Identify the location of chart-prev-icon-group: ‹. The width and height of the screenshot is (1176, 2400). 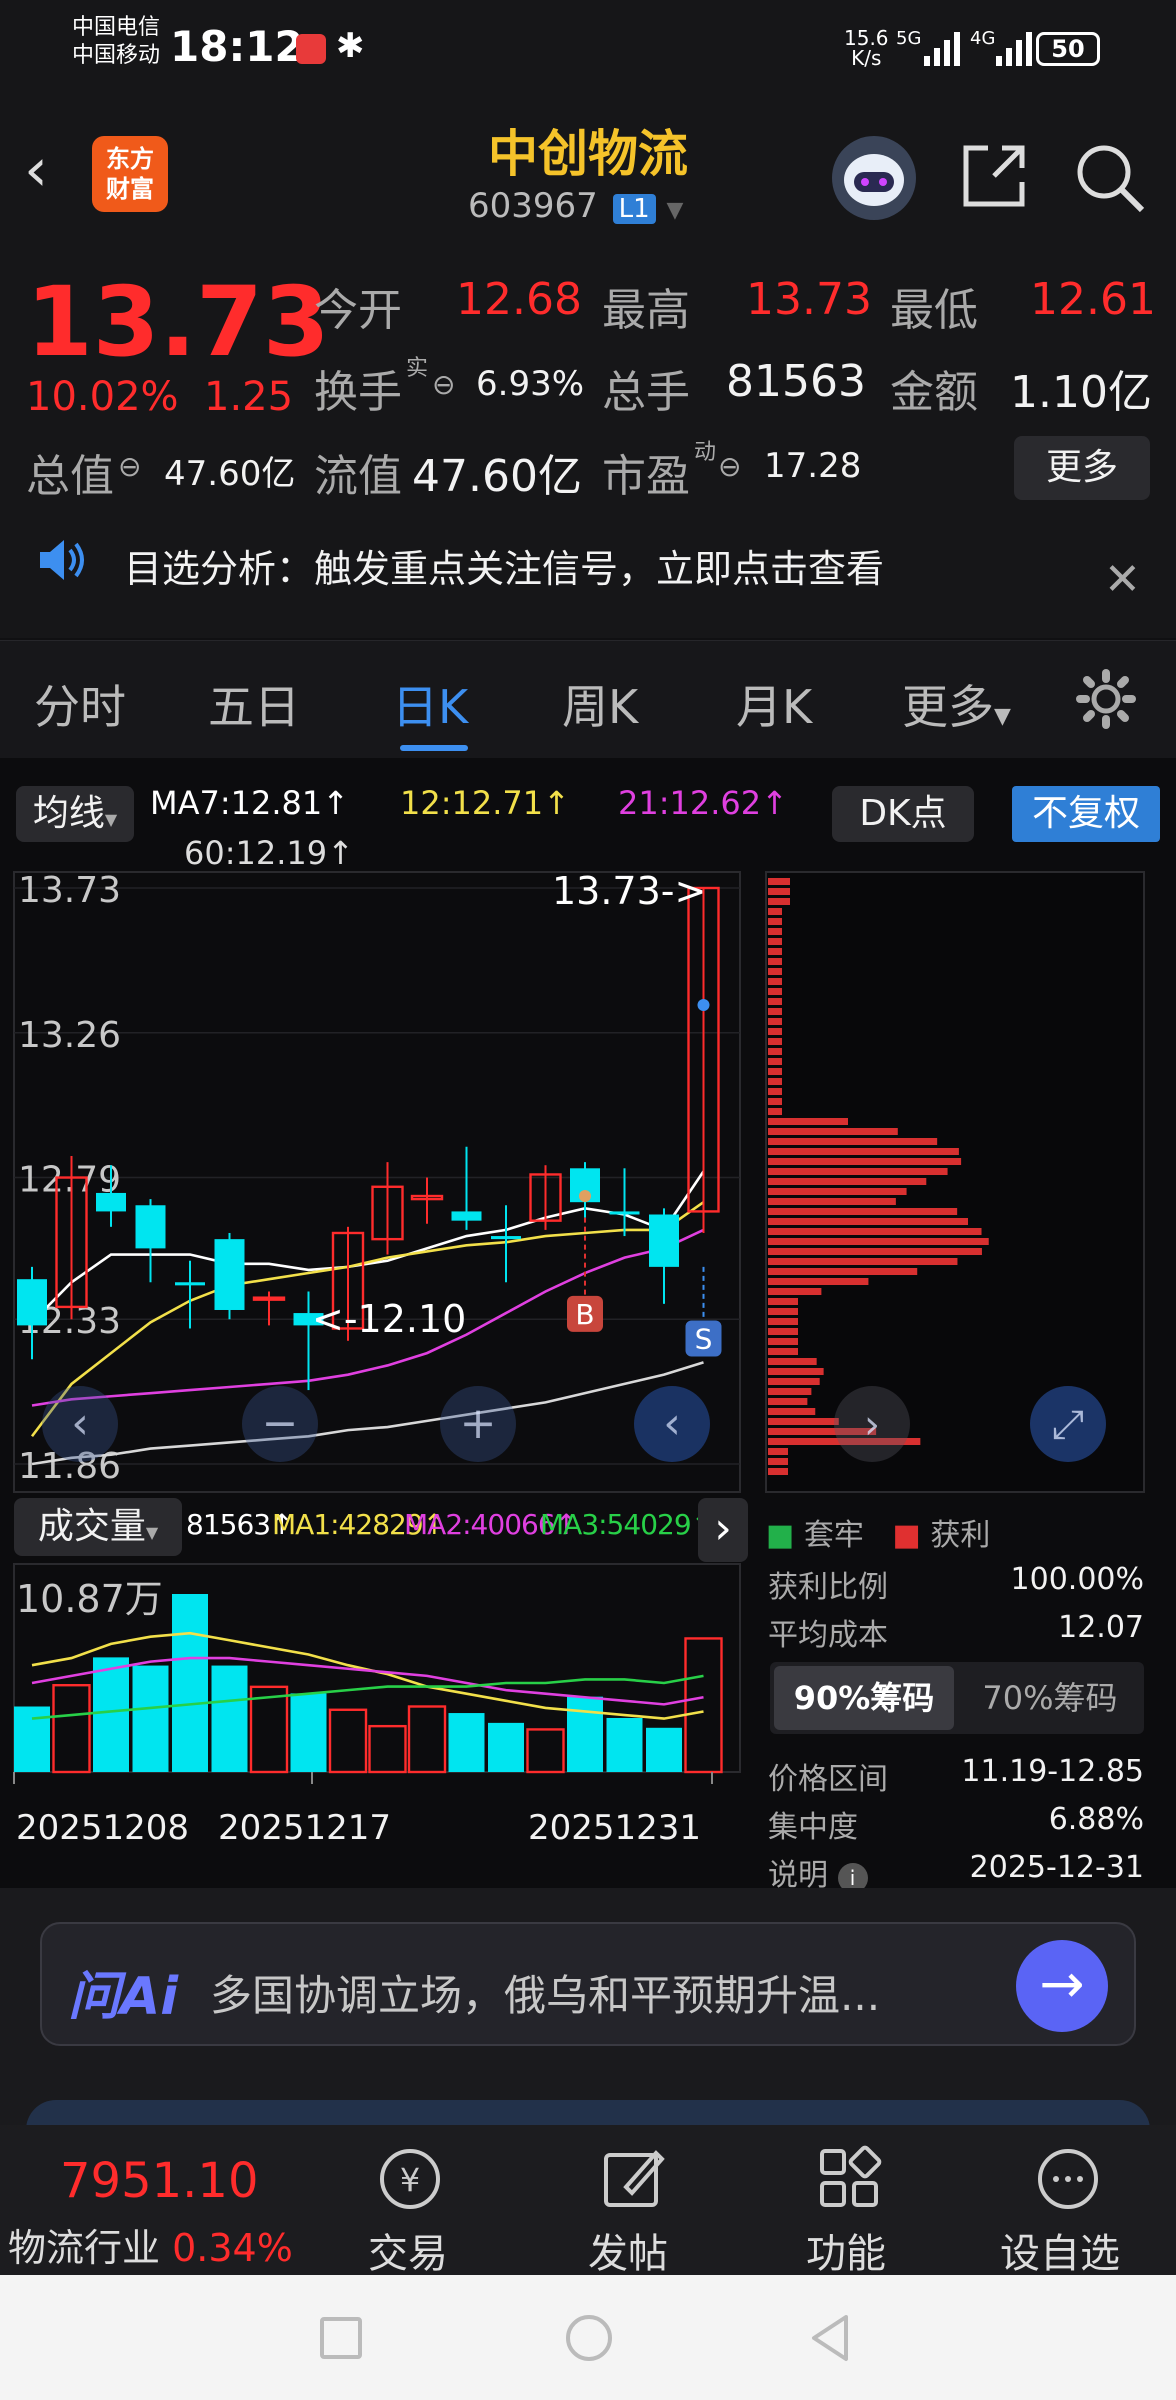
(80, 1424).